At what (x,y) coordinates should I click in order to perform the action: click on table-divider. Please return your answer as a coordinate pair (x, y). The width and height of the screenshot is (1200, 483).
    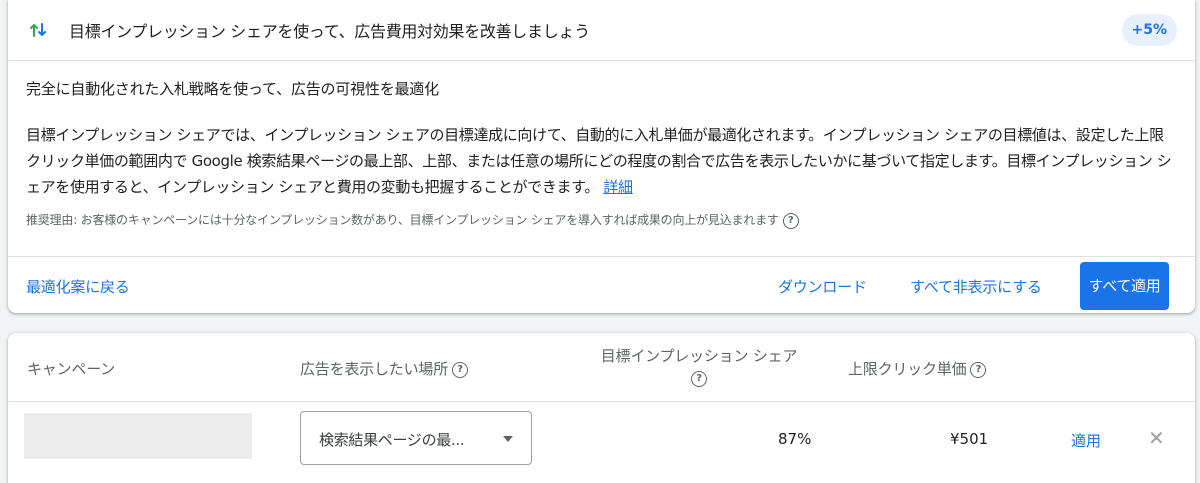
    Looking at the image, I should click on (601, 401).